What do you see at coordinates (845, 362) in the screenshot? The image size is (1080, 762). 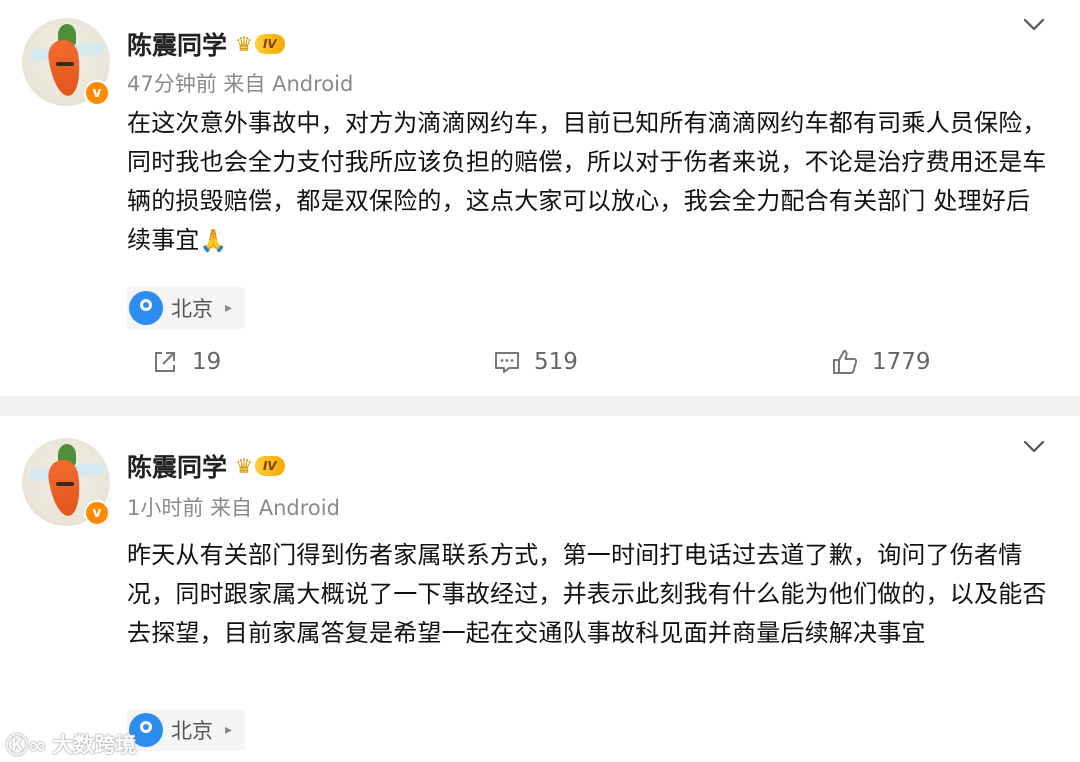 I see `thumbs-up-icon` at bounding box center [845, 362].